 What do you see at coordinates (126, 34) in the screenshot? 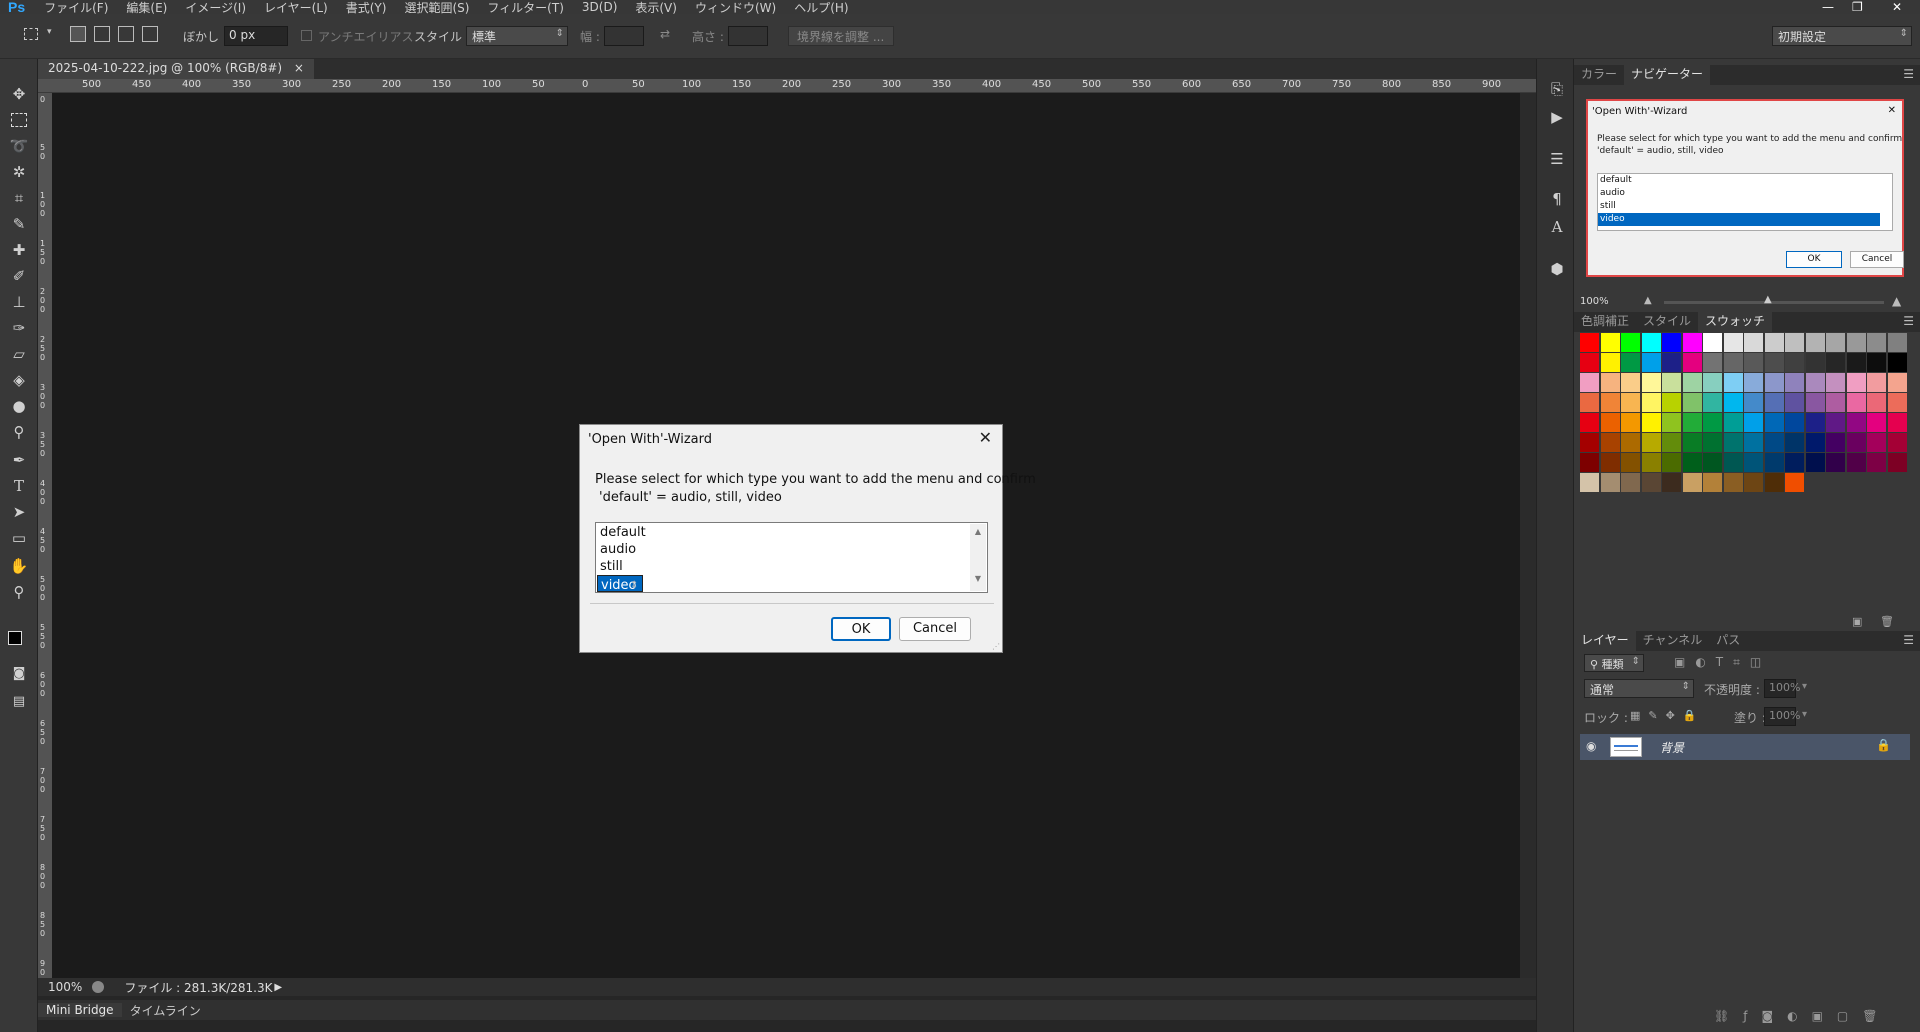
I see `subtract-selection-icon` at bounding box center [126, 34].